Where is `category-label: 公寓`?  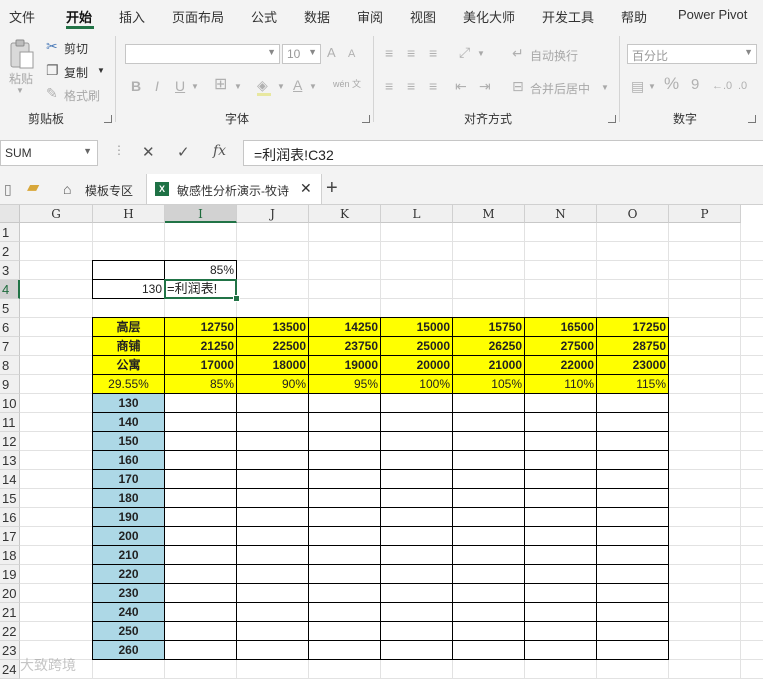 category-label: 公寓 is located at coordinates (128, 365).